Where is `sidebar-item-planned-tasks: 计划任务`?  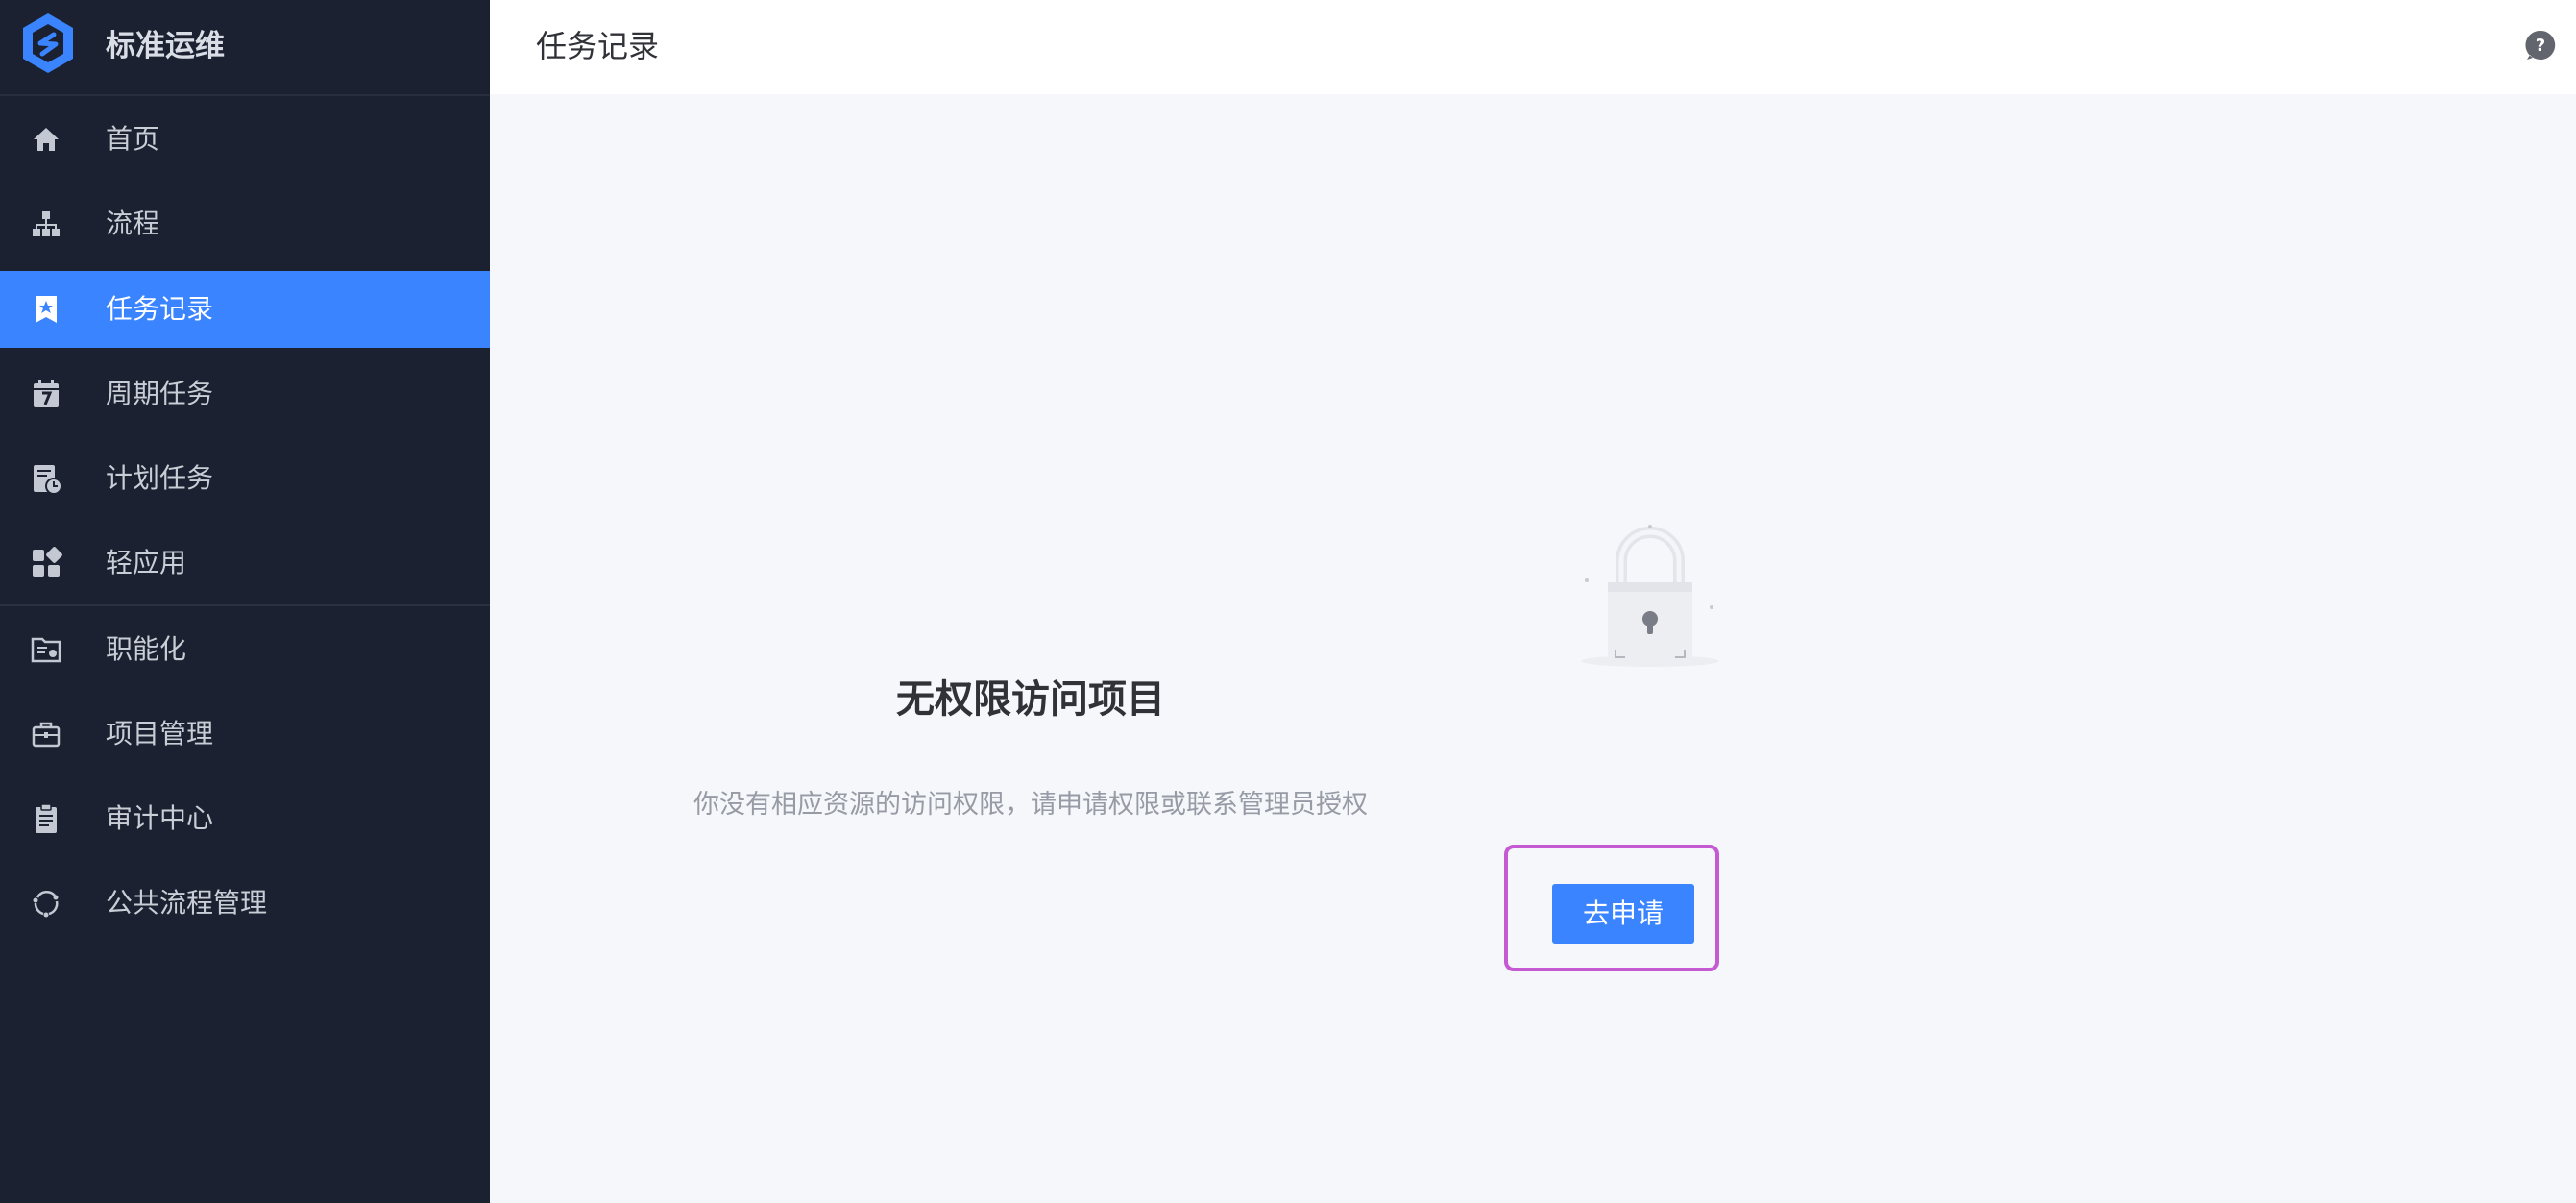
sidebar-item-planned-tasks: 计划任务 is located at coordinates (245, 478).